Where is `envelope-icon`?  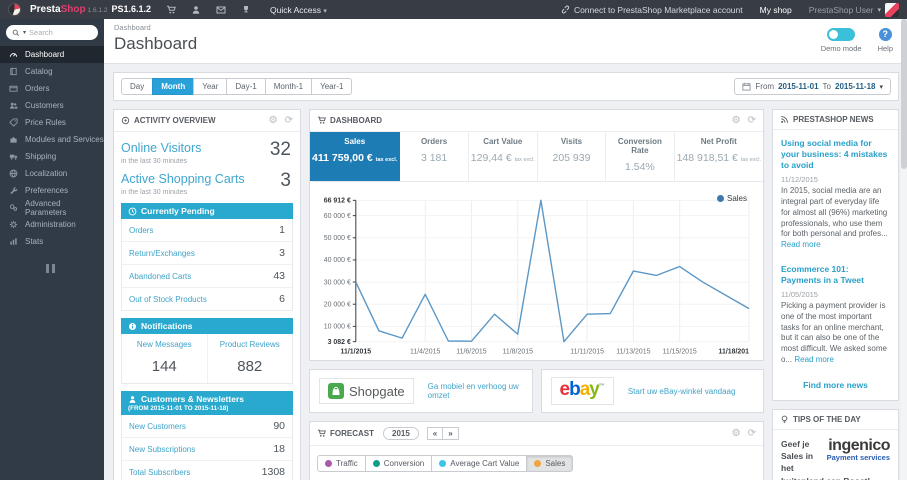 envelope-icon is located at coordinates (221, 10).